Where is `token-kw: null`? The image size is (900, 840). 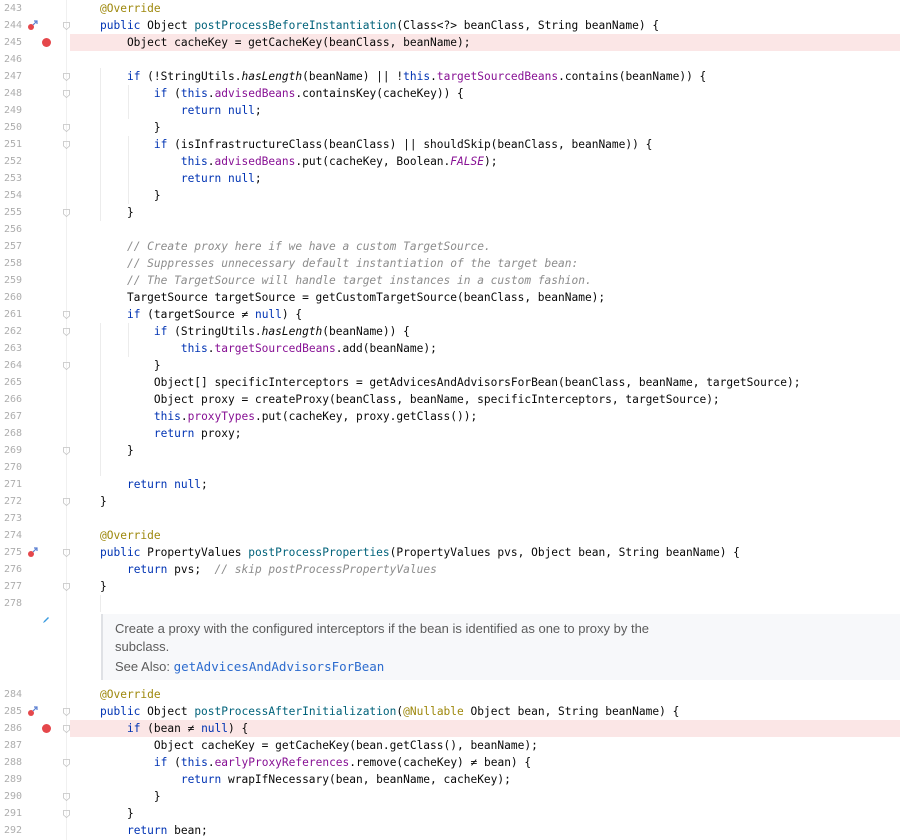
token-kw: null is located at coordinates (268, 314).